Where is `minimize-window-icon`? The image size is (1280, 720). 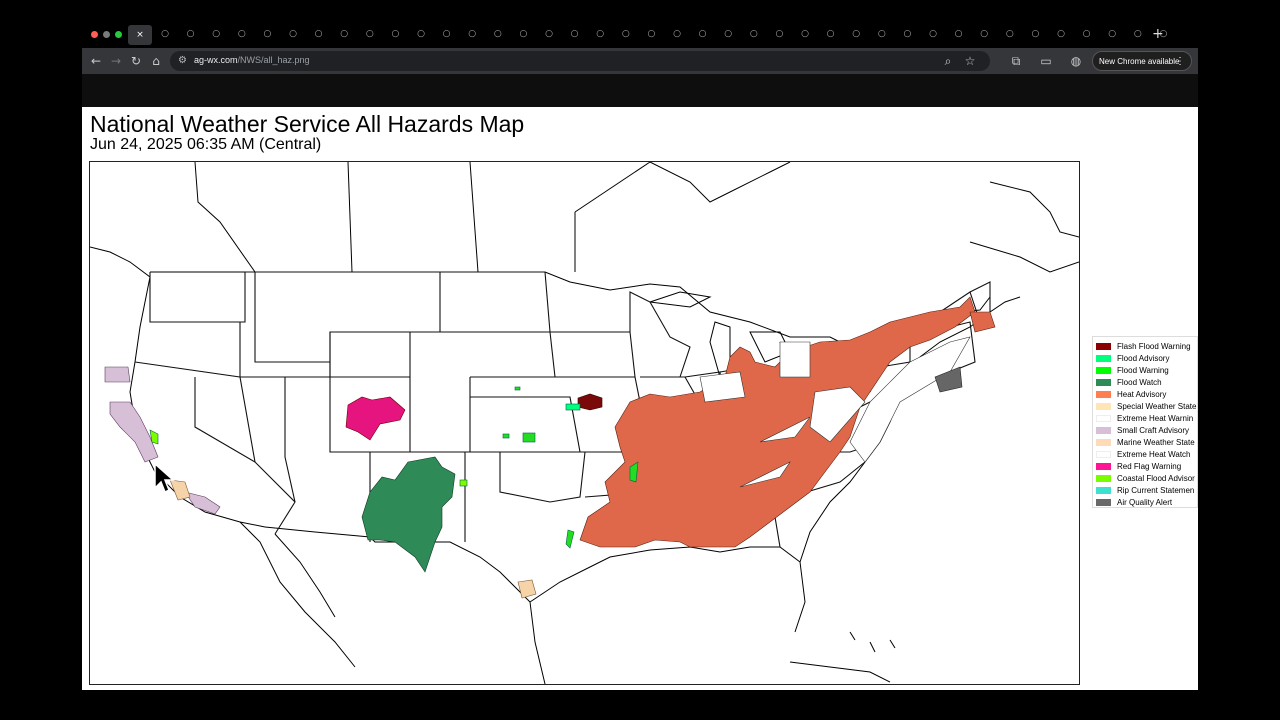
minimize-window-icon is located at coordinates (106, 34).